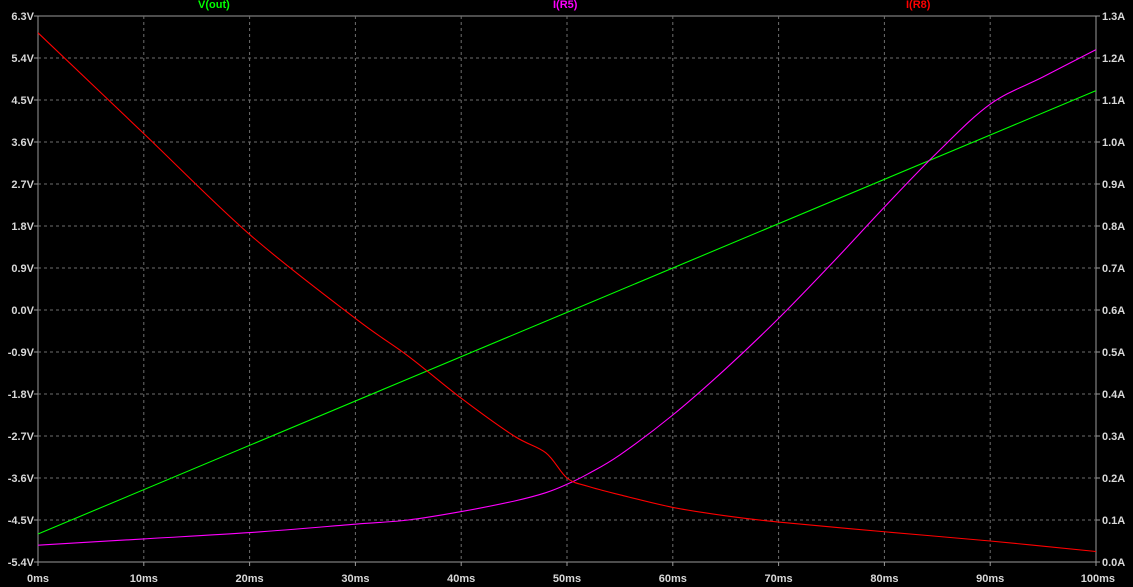 This screenshot has width=1133, height=587. Describe the element at coordinates (1113, 185) in the screenshot. I see `right-tick-label: 0.9A` at that location.